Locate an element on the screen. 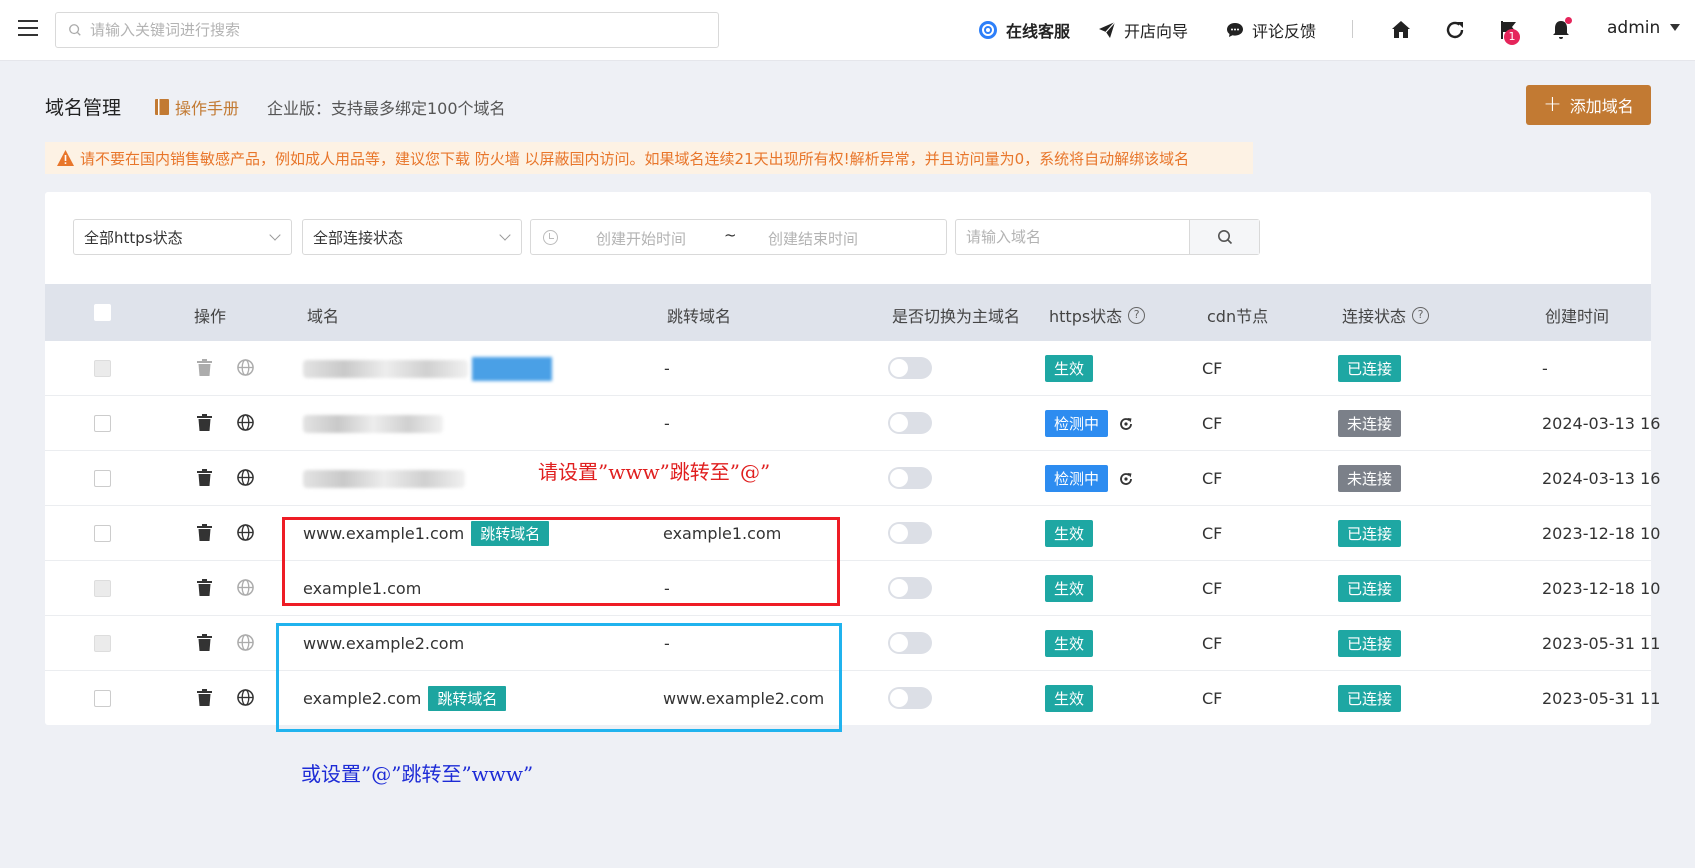 This screenshot has width=1695, height=868. col-domain: 域名 is located at coordinates (323, 316).